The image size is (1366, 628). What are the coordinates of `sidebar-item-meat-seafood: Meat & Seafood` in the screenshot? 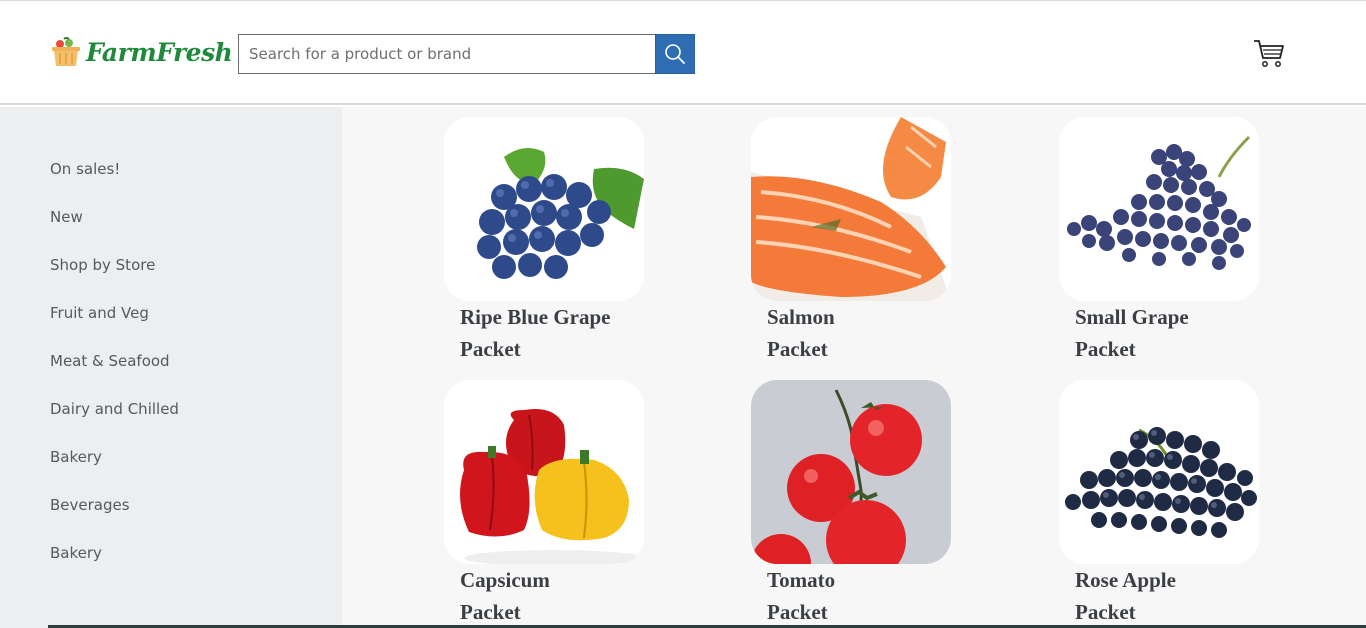 It's located at (114, 375).